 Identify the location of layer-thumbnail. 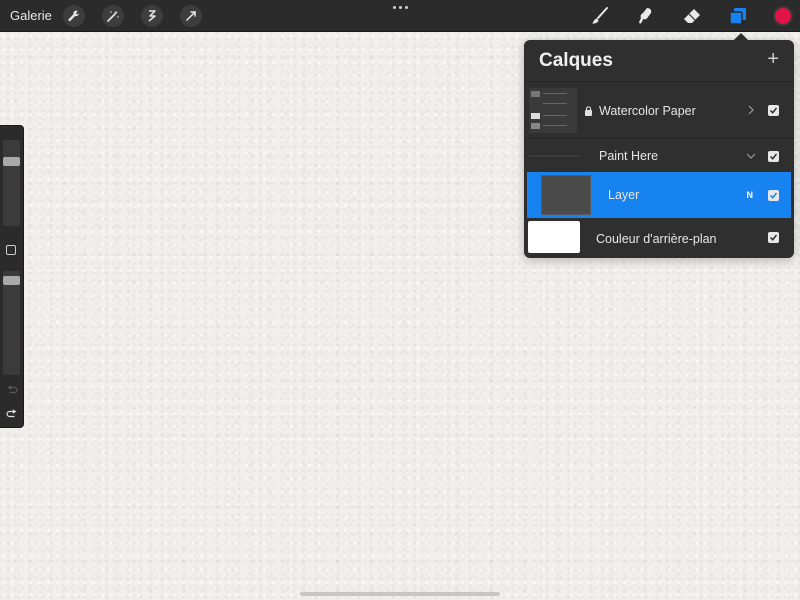
(566, 195).